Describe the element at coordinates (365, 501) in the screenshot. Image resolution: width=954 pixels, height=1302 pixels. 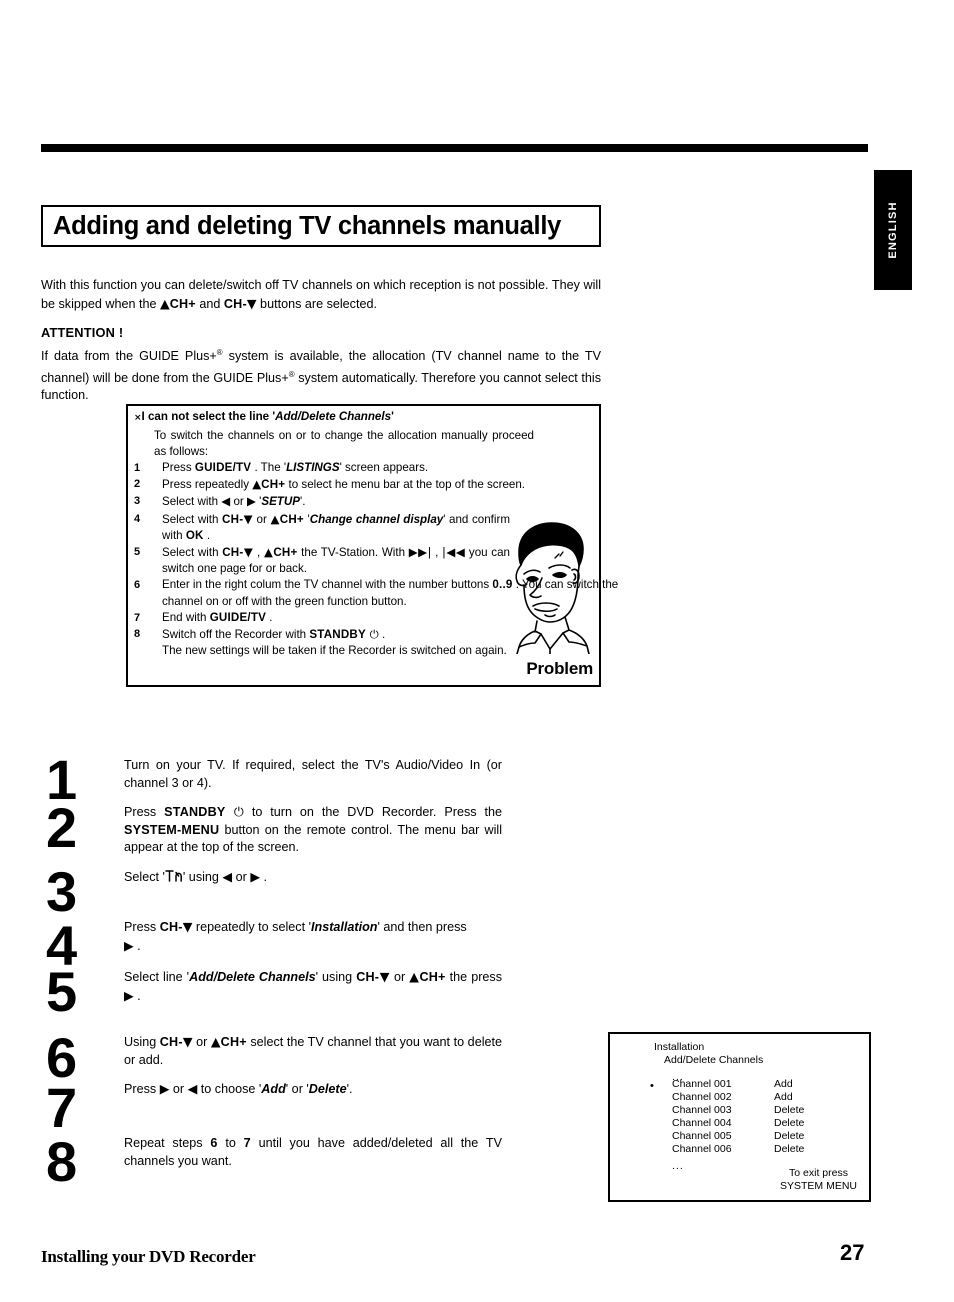
I see `problem-step: 3 Select with ◀ or ▶ 'SETUP'.` at that location.